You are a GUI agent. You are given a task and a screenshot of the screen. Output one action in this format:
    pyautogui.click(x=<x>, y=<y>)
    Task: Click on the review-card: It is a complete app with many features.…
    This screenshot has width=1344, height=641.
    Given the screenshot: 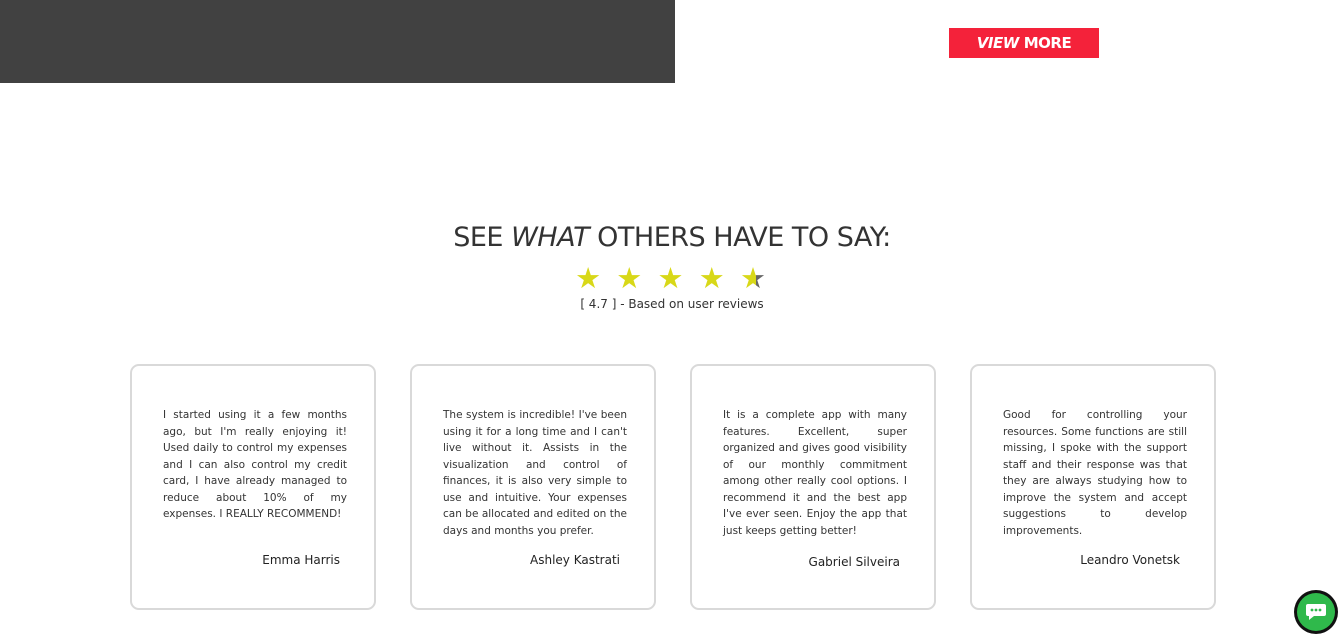 What is the action you would take?
    pyautogui.click(x=813, y=487)
    